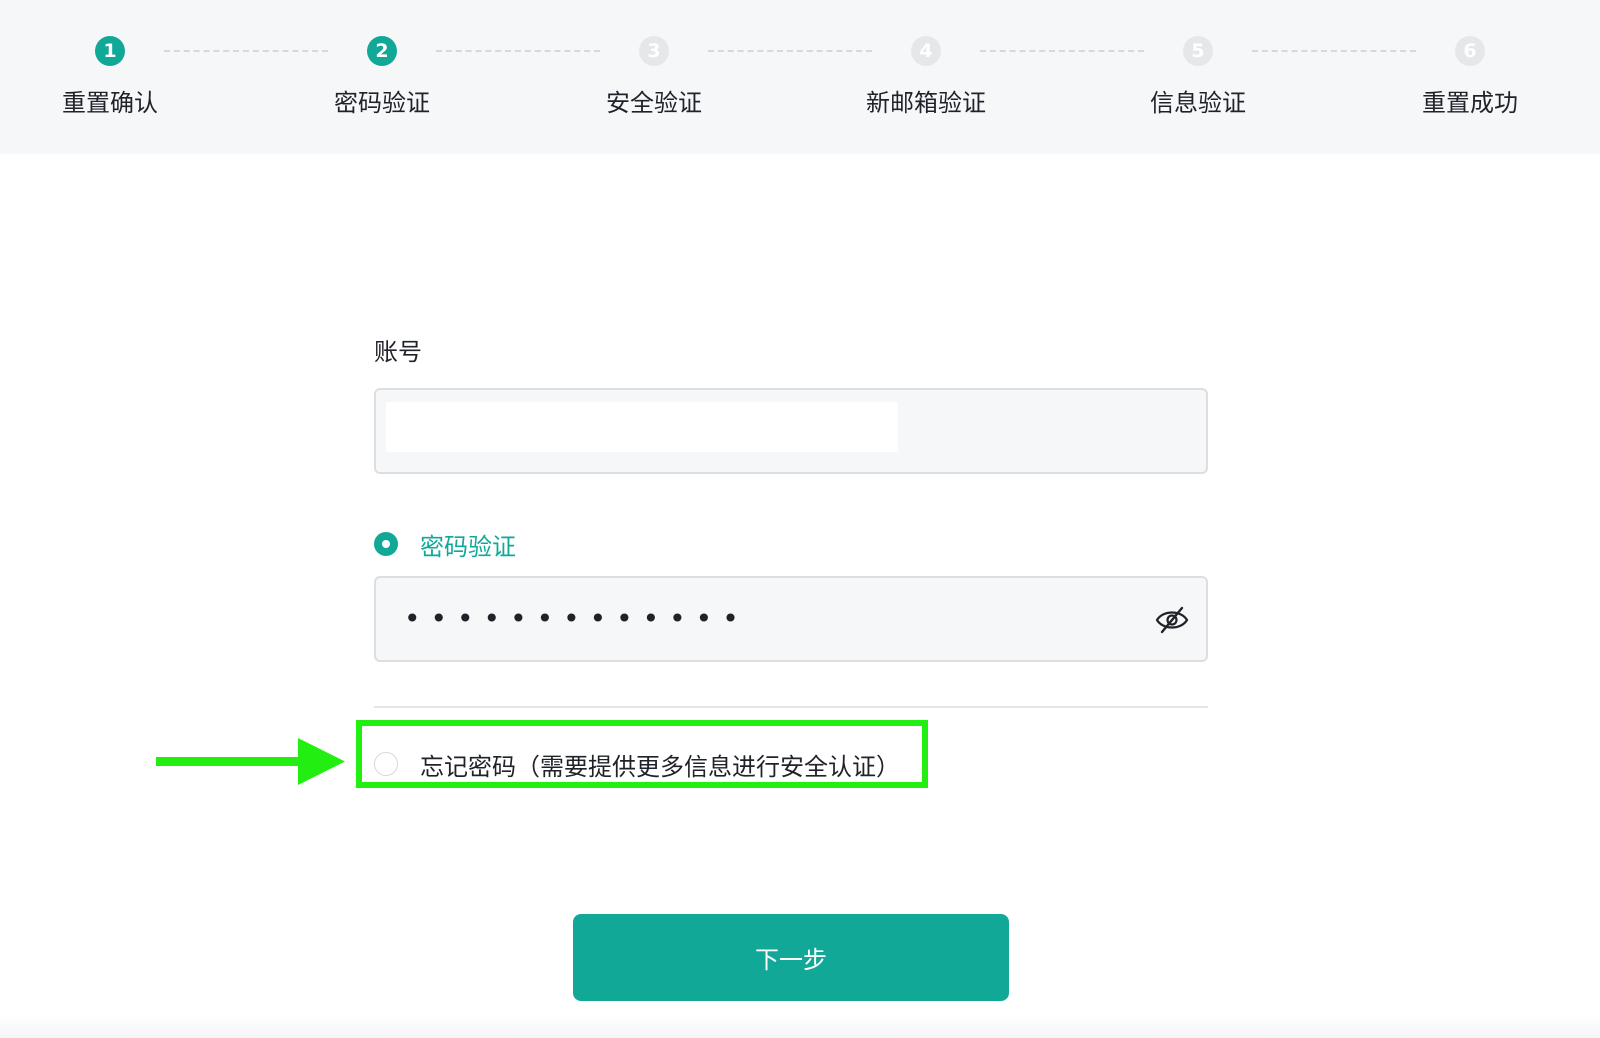  What do you see at coordinates (1198, 51) in the screenshot?
I see `step-number: 5` at bounding box center [1198, 51].